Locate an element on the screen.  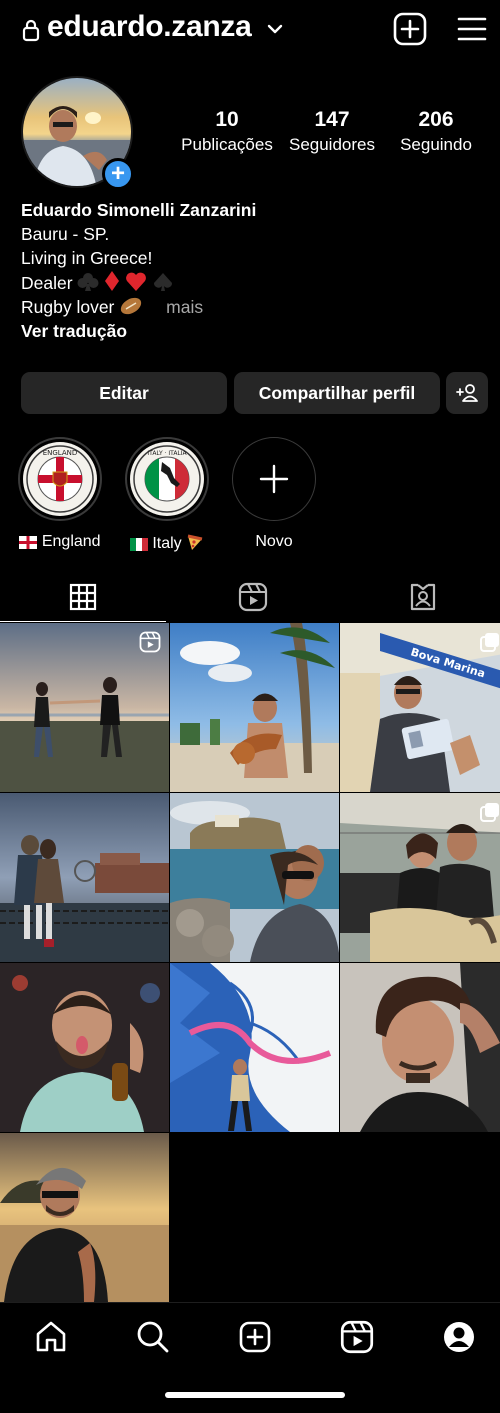
stat-followers-value: 147 is located at coordinates (332, 119).